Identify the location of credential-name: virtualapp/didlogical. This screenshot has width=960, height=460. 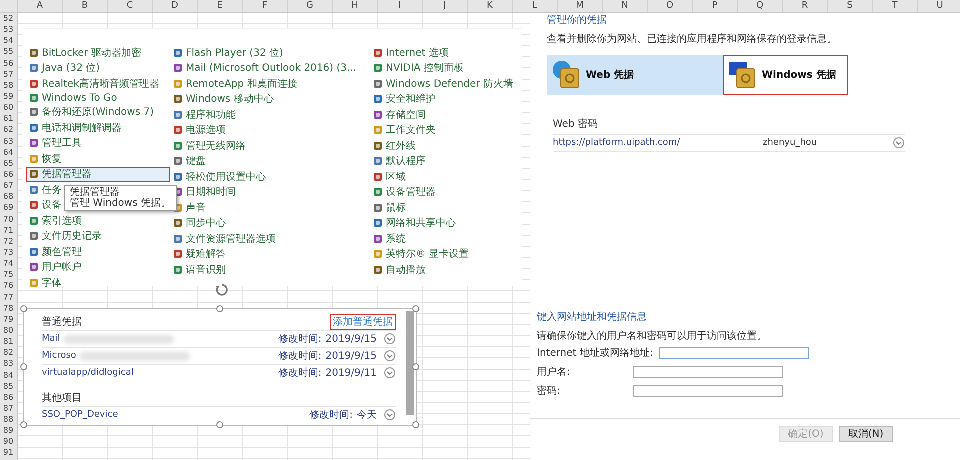
(88, 373).